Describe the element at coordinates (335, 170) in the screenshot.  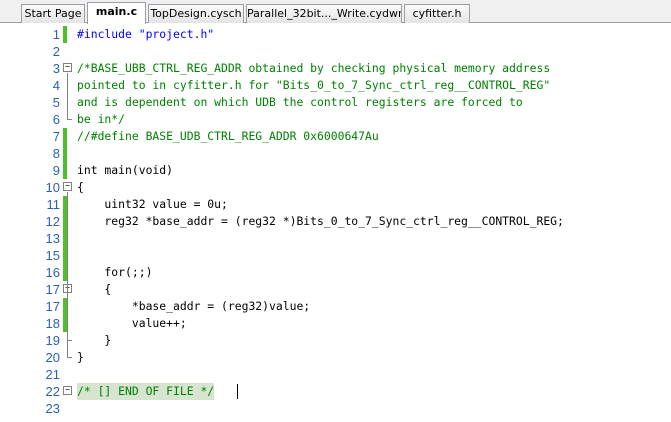
I see `code-line: 9 int main(void)` at that location.